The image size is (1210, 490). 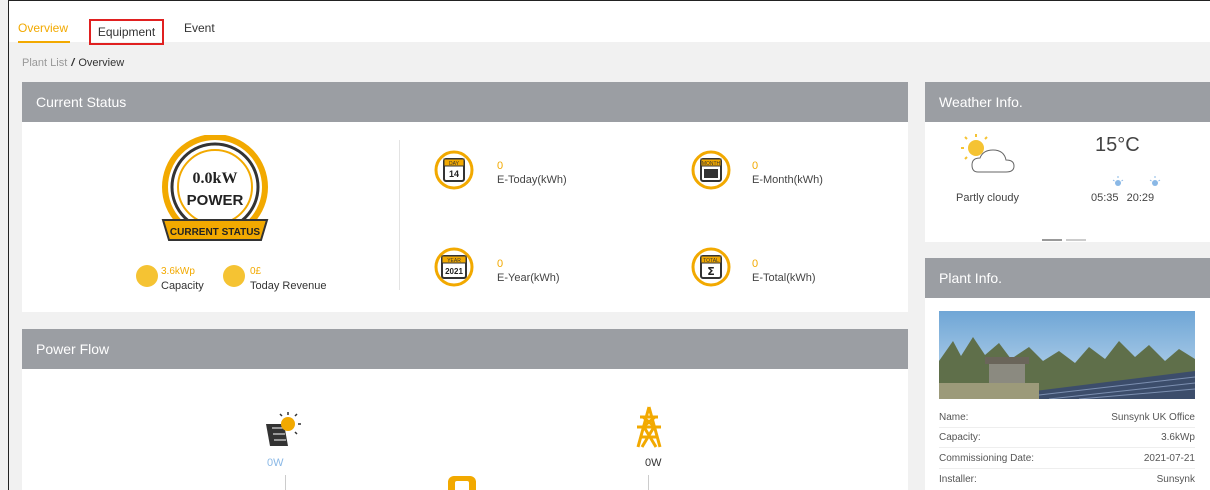 I want to click on gauge-label: POWER, so click(x=215, y=200).